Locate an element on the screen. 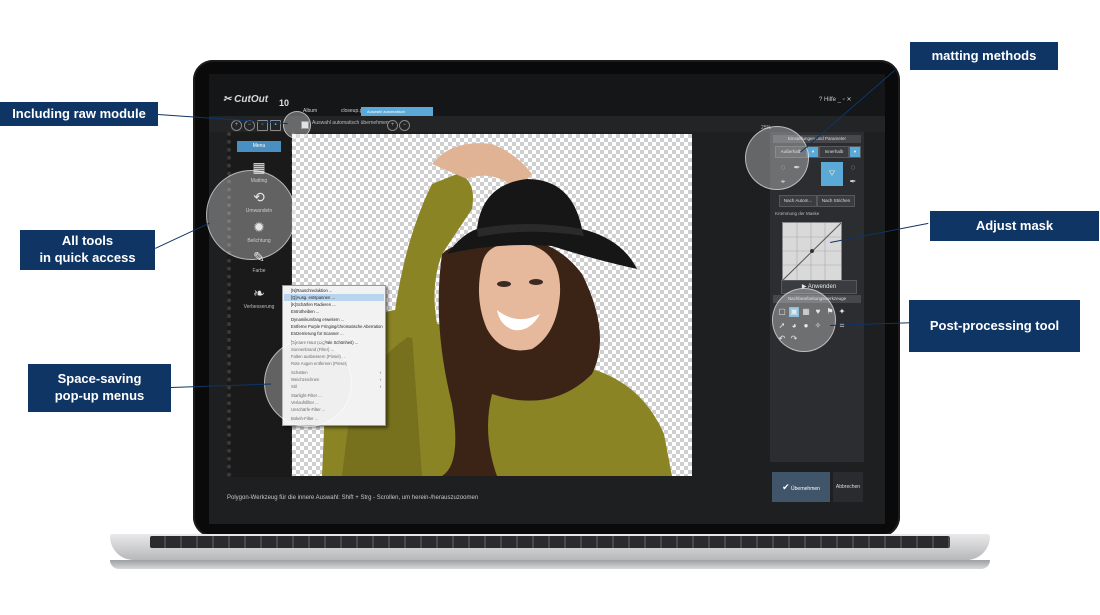 Image resolution: width=1100 pixels, height=615 pixels. callout-post-processing: Post-processing tool is located at coordinates (994, 326).